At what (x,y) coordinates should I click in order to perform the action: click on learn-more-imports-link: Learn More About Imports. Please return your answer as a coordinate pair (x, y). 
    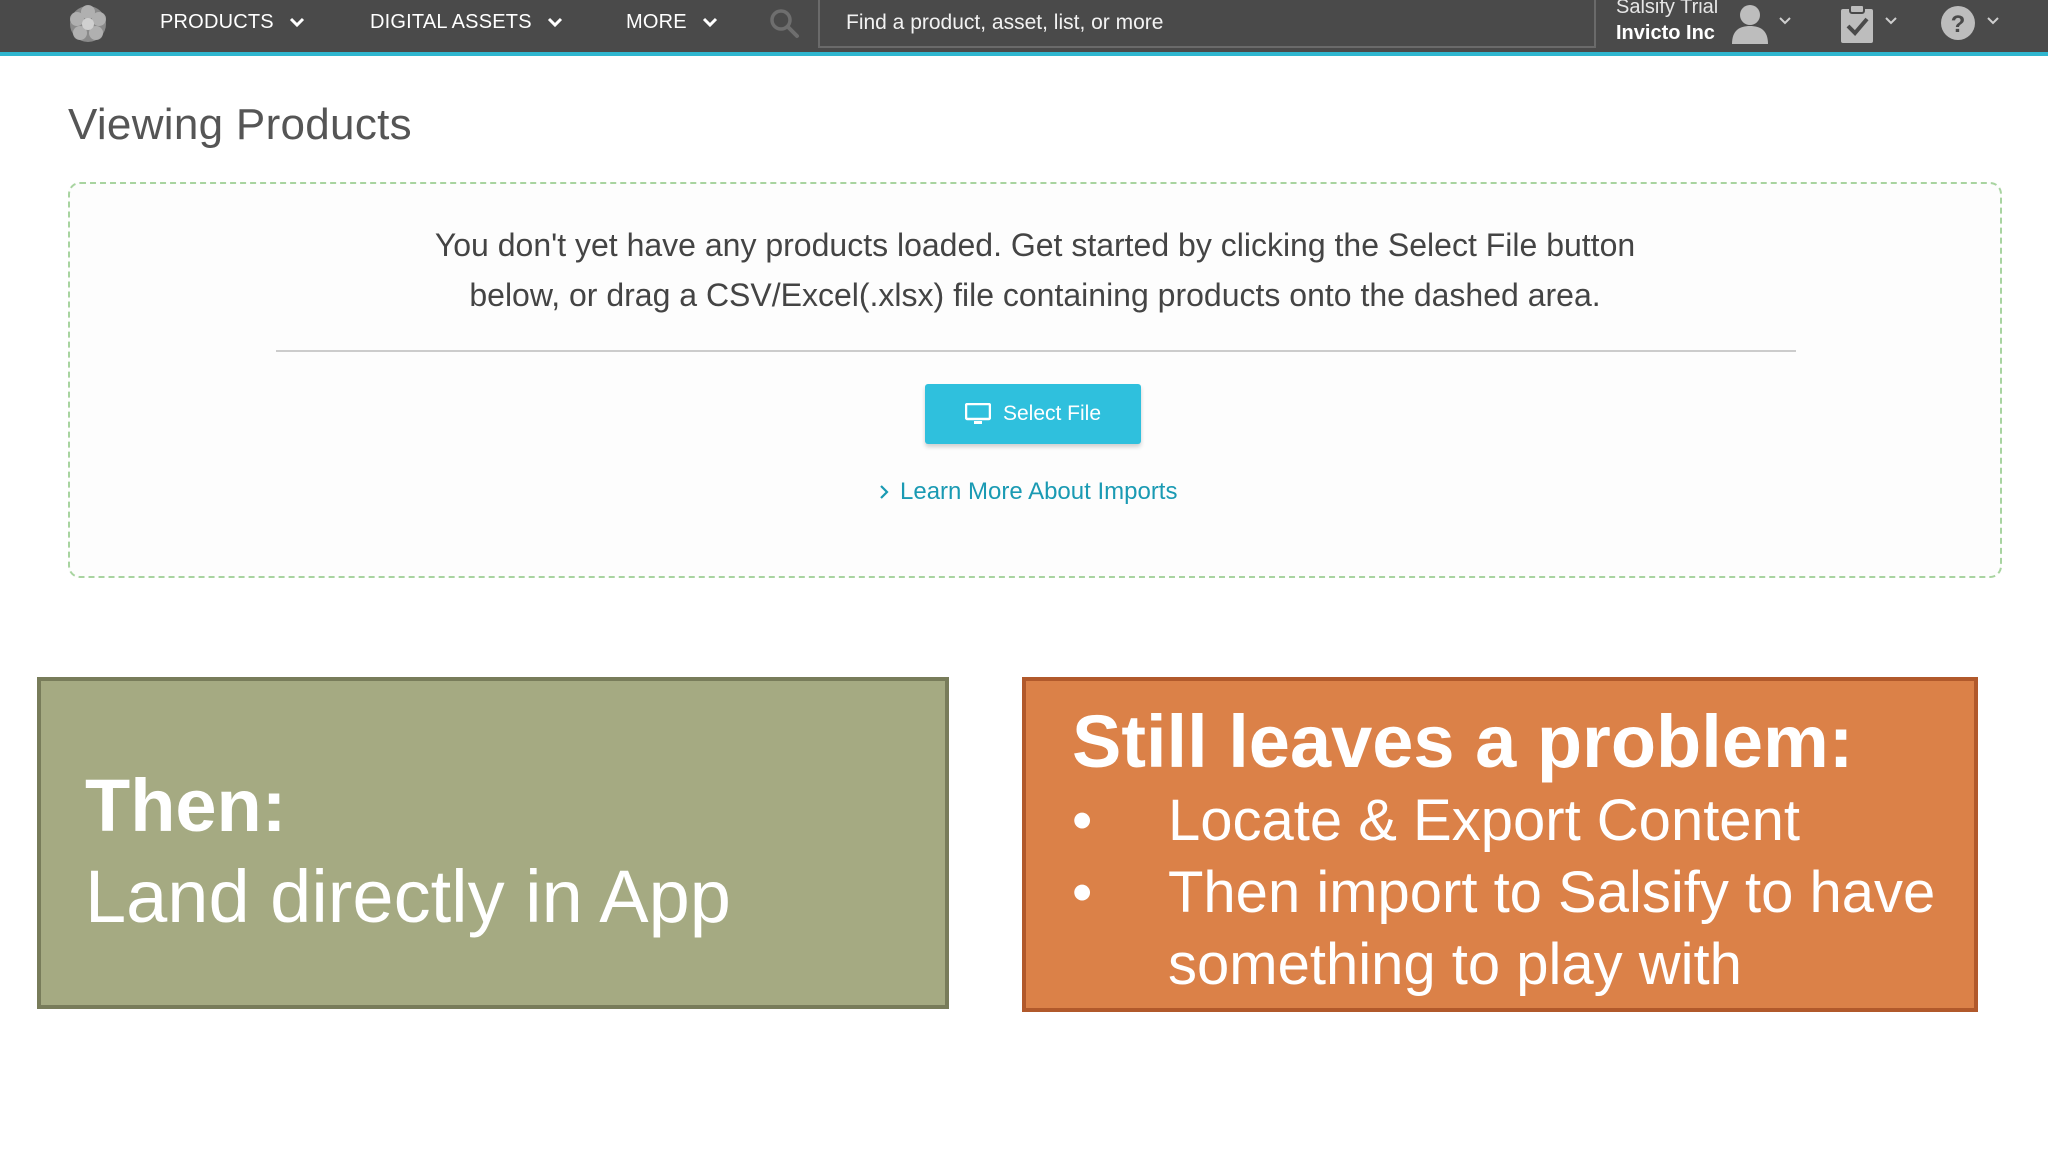
    Looking at the image, I should click on (1027, 492).